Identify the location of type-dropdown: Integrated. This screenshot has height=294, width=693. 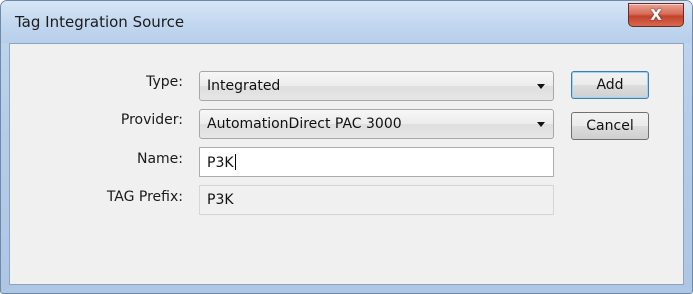
(376, 86).